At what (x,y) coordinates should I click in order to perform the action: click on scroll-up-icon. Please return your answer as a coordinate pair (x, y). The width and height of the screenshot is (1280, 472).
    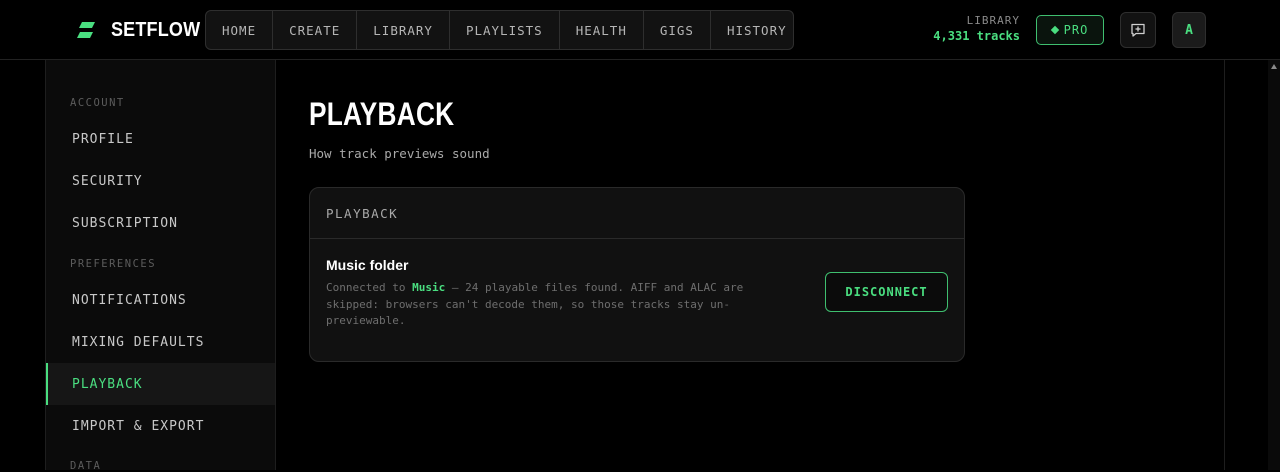
    Looking at the image, I should click on (1274, 66).